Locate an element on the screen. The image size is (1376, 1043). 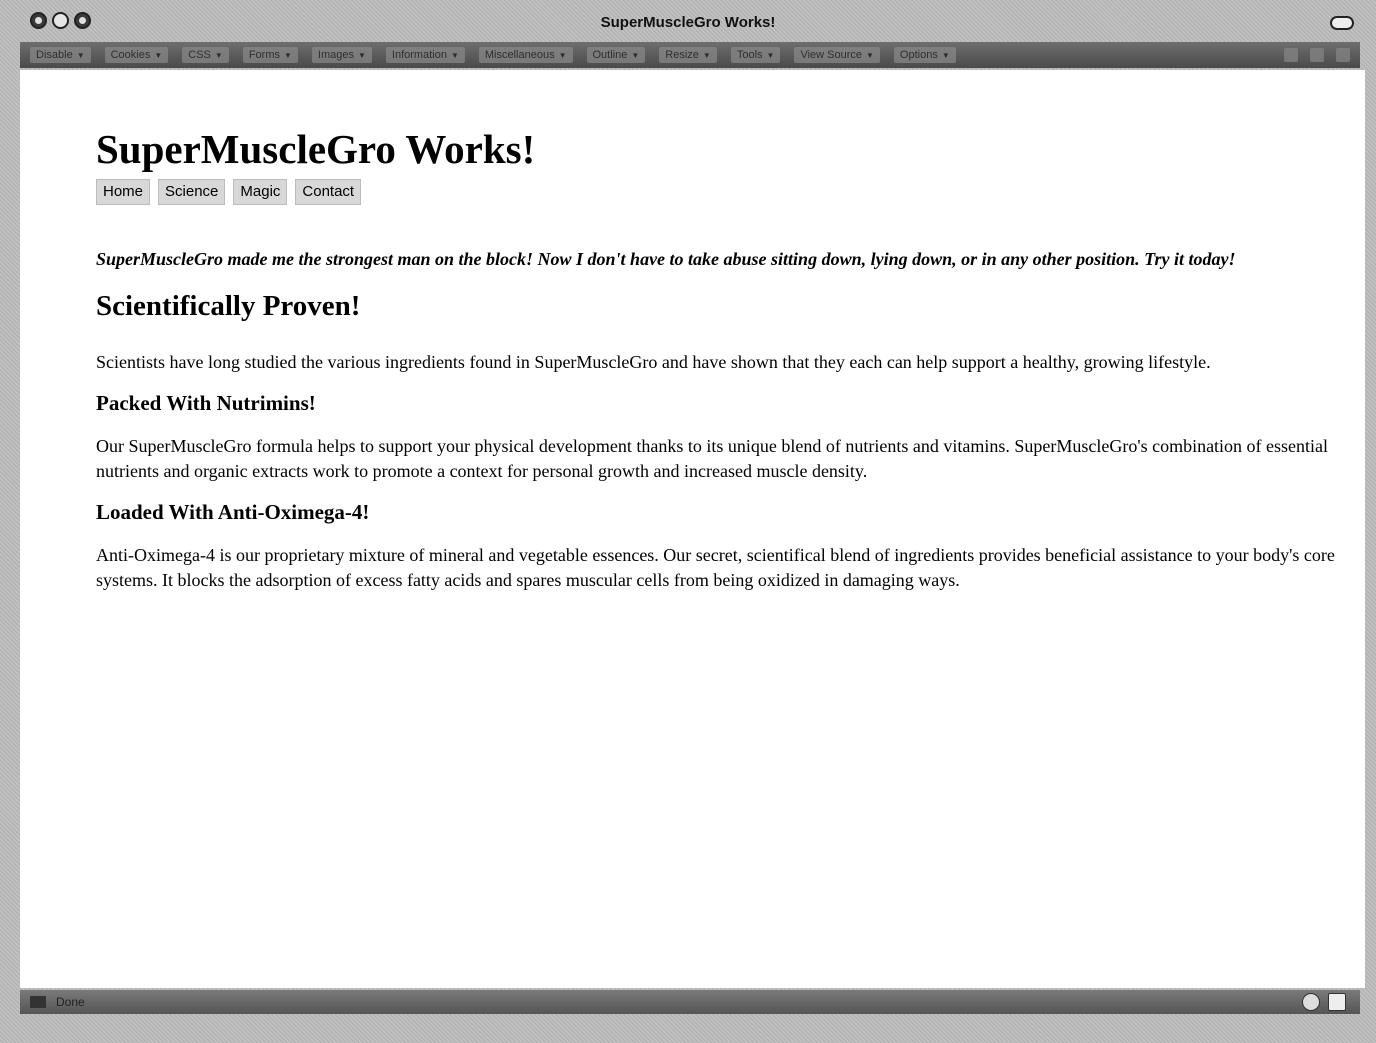
css-validation-icon is located at coordinates (1311, 1002).